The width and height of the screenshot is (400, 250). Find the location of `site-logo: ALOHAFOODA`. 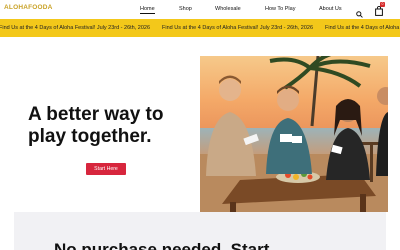

site-logo: ALOHAFOODA is located at coordinates (28, 7).